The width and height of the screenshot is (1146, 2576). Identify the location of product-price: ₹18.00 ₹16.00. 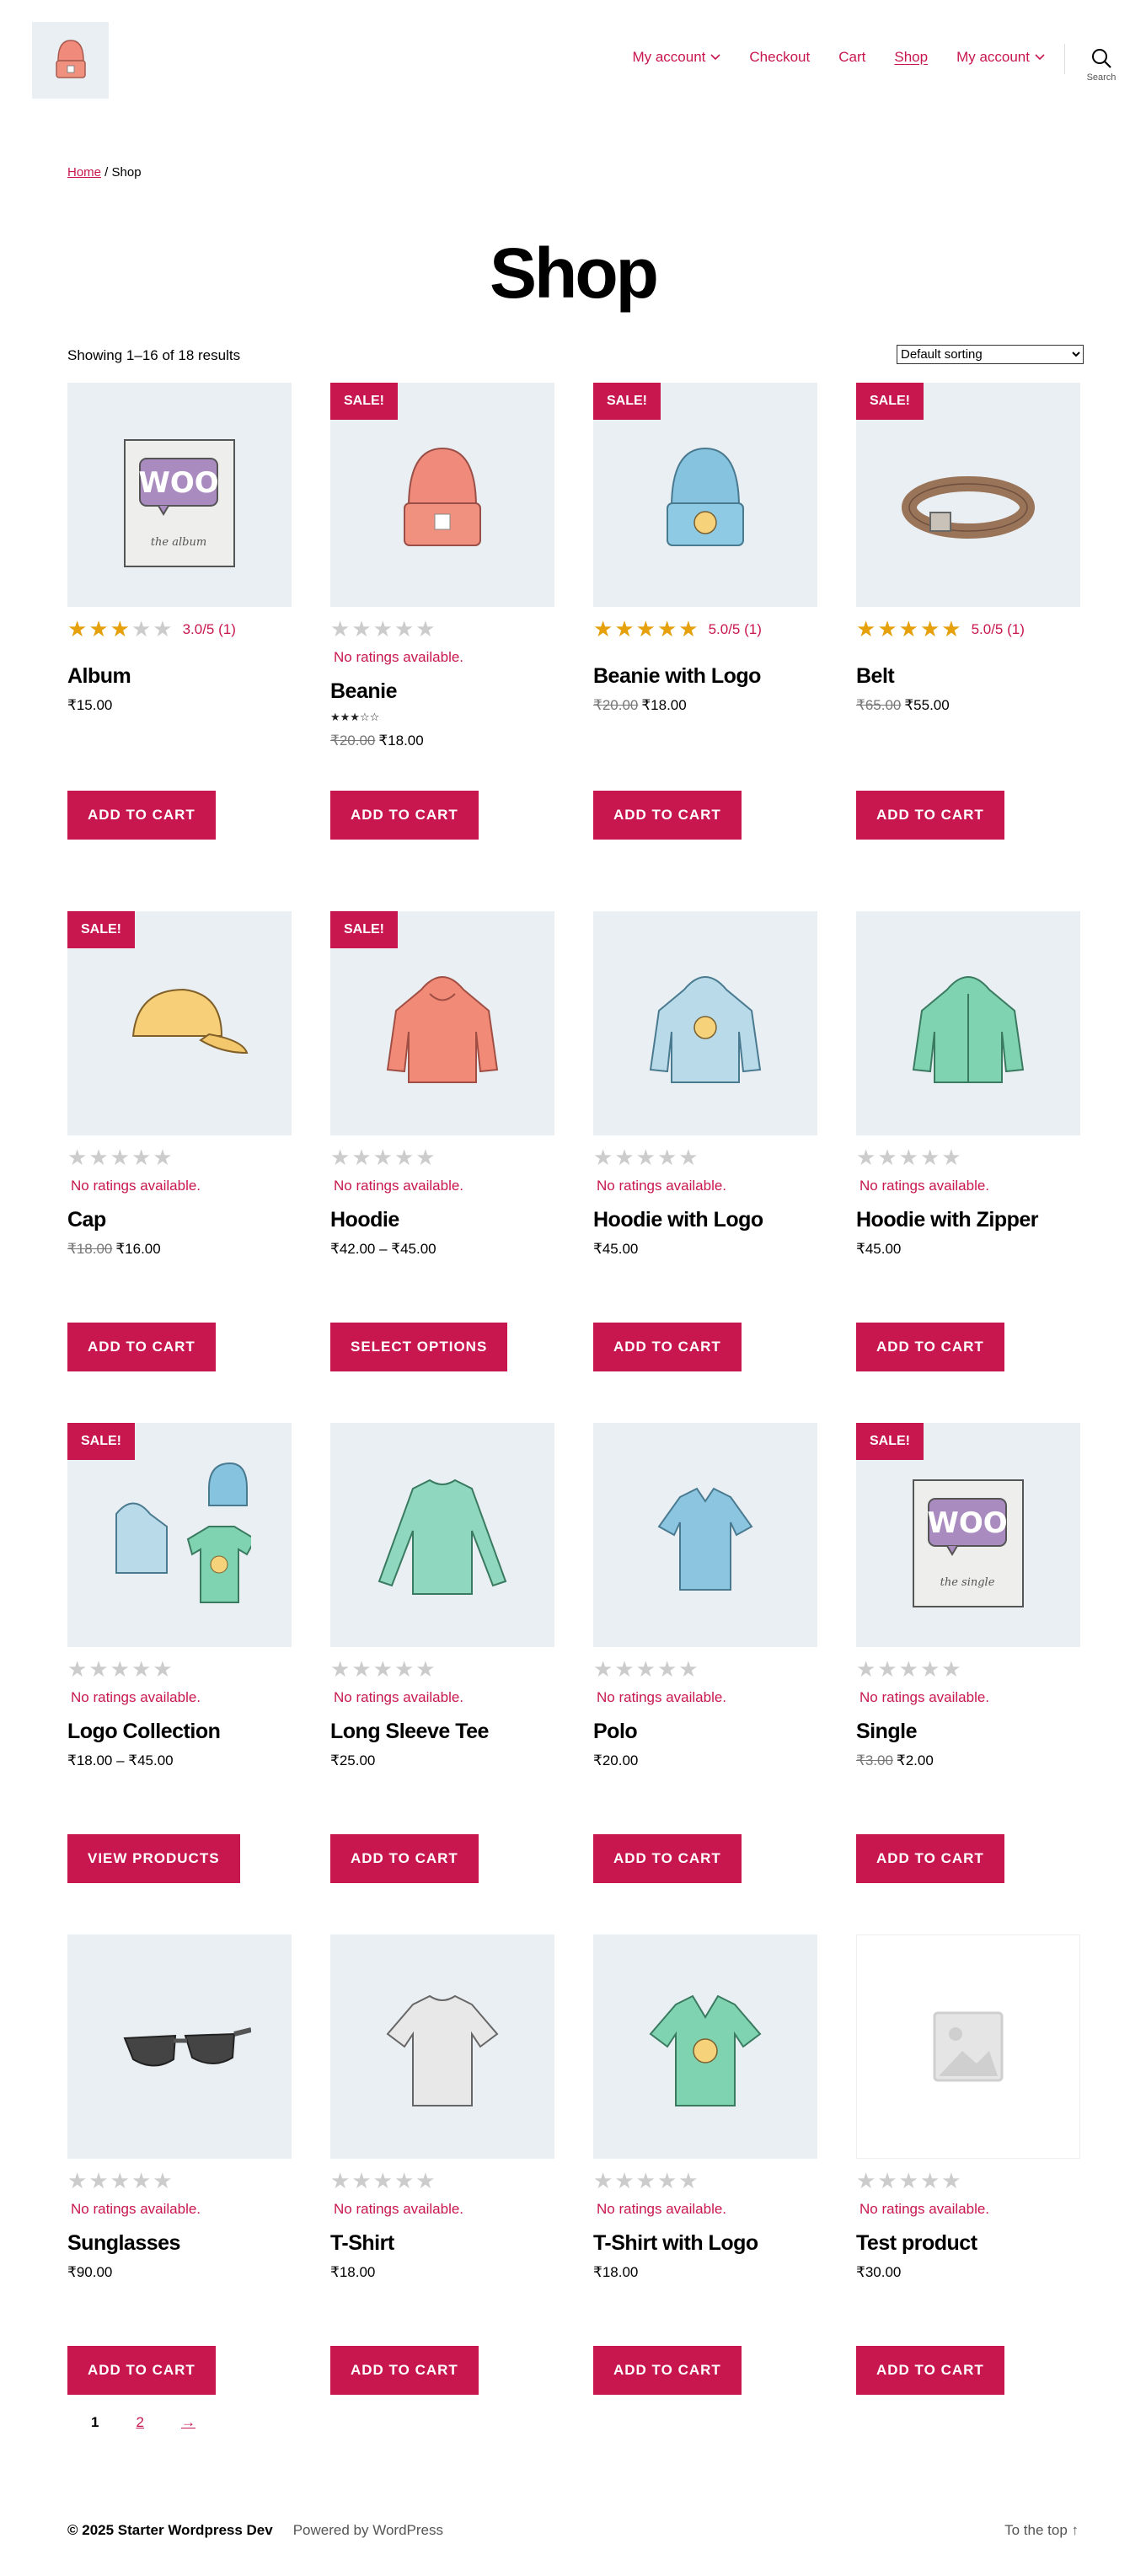
(179, 1249).